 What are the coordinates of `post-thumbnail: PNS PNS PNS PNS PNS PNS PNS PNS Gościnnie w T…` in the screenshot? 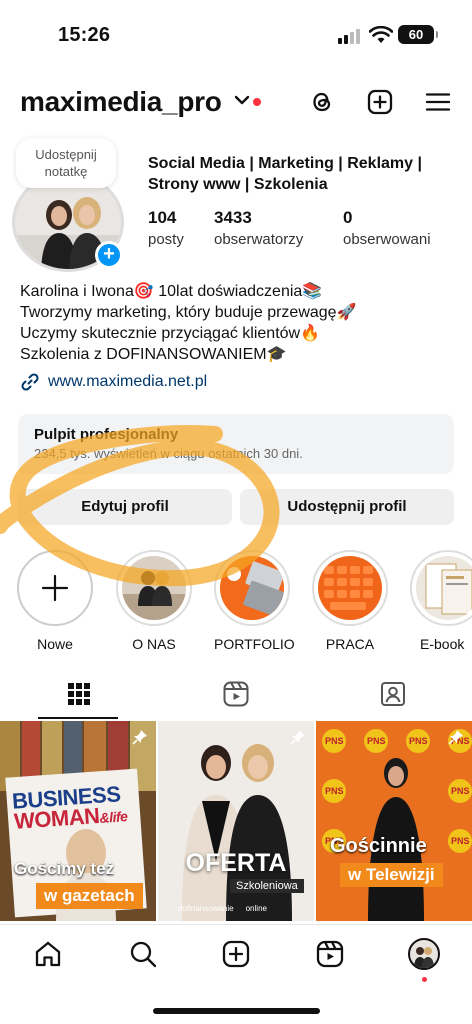 It's located at (394, 821).